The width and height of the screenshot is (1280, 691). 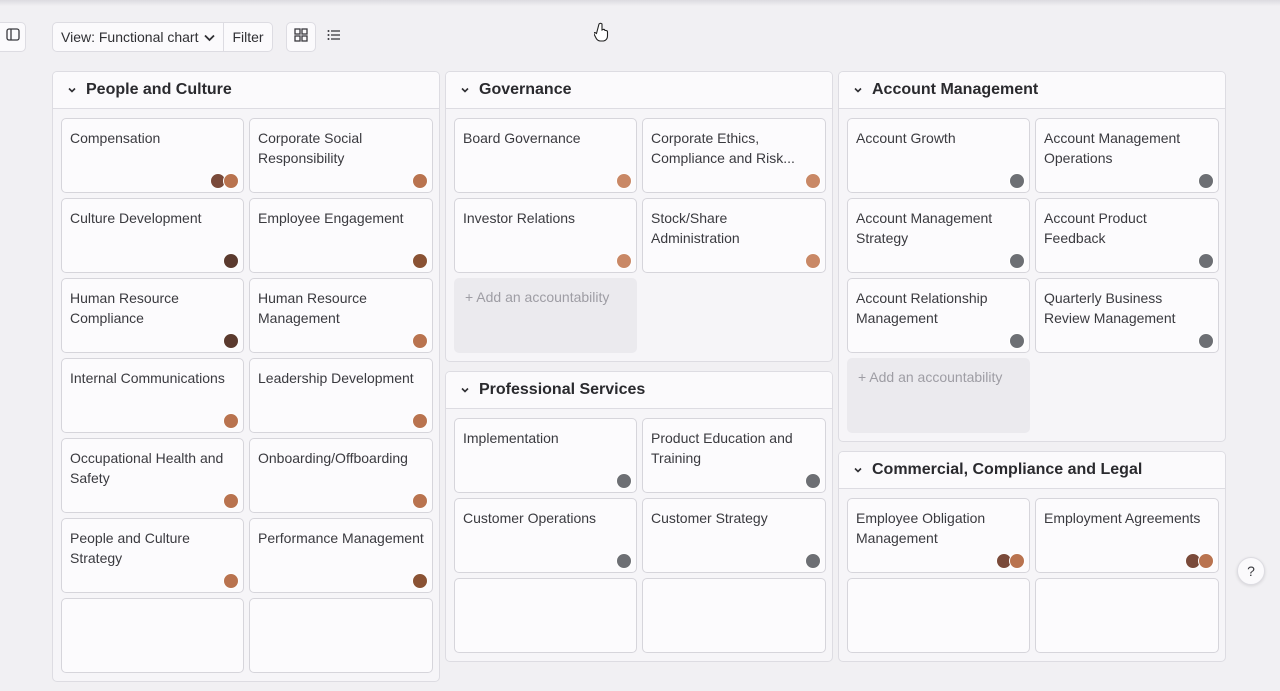 I want to click on accountability-label: Investor Relations, so click(x=519, y=218).